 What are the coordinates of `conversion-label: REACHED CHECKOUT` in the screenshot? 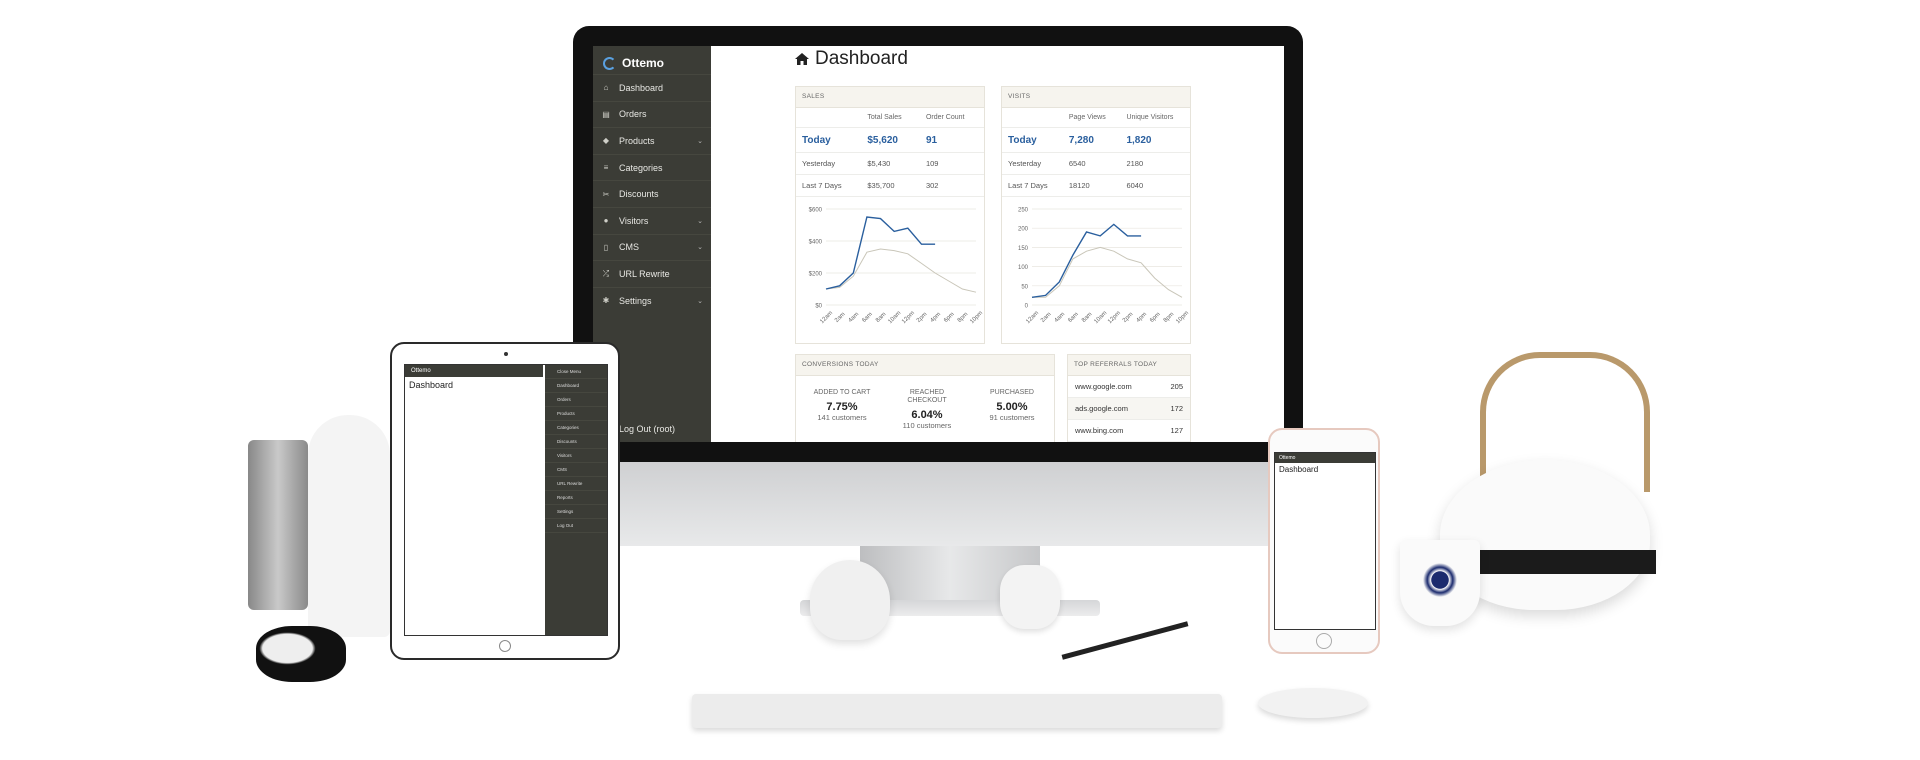 It's located at (927, 396).